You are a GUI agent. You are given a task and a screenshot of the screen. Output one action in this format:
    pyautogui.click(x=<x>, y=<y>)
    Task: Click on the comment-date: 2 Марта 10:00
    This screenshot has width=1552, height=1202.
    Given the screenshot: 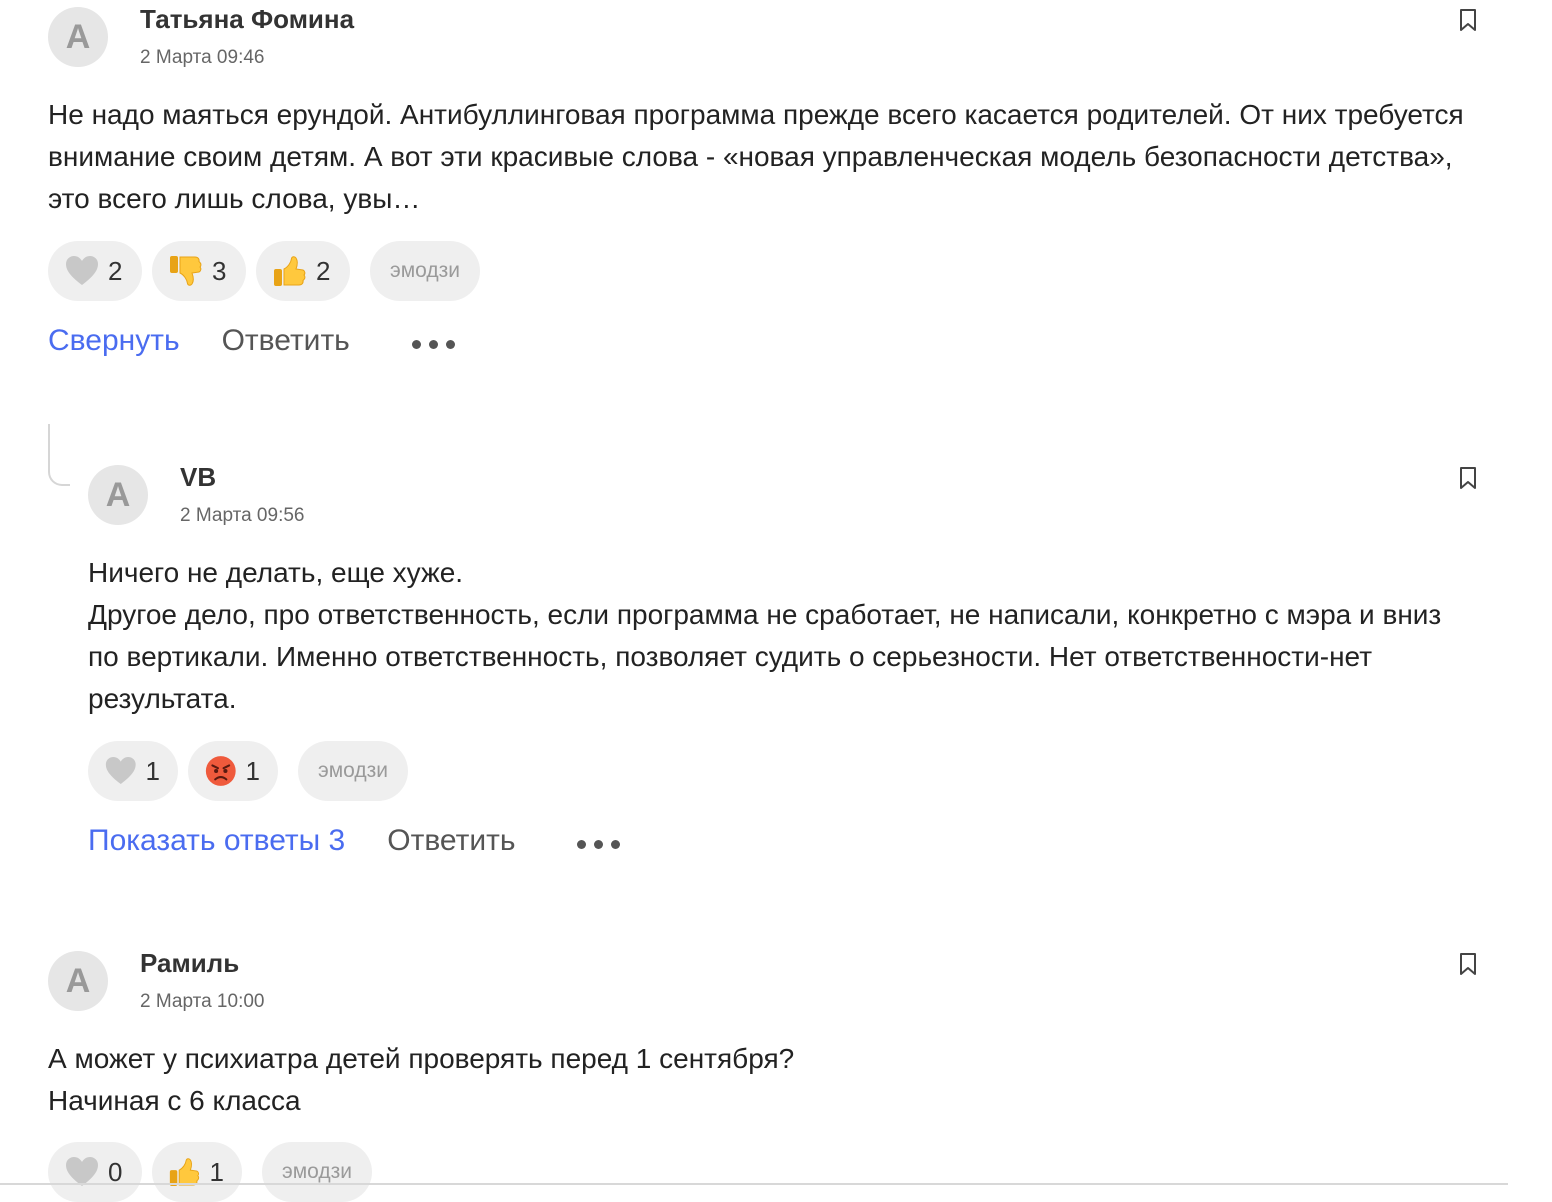 What is the action you would take?
    pyautogui.click(x=202, y=1001)
    